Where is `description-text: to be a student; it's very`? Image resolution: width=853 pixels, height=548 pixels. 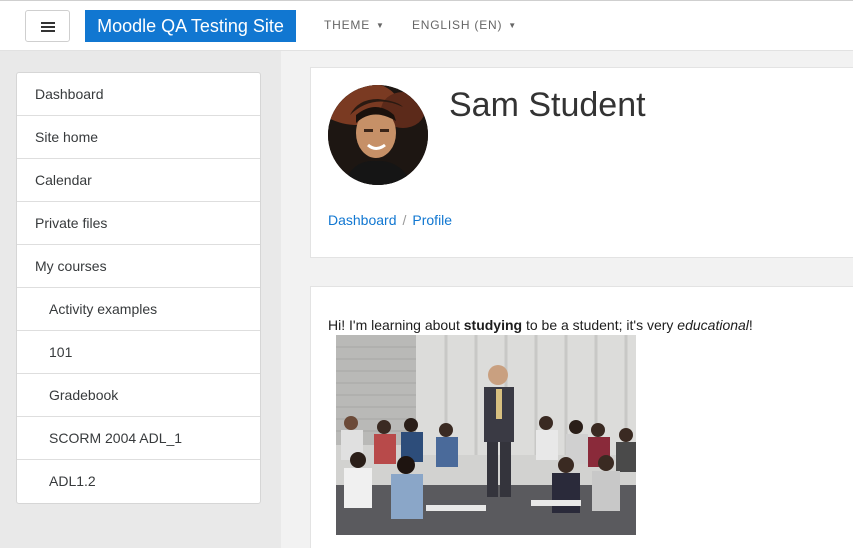 description-text: to be a student; it's very is located at coordinates (600, 325).